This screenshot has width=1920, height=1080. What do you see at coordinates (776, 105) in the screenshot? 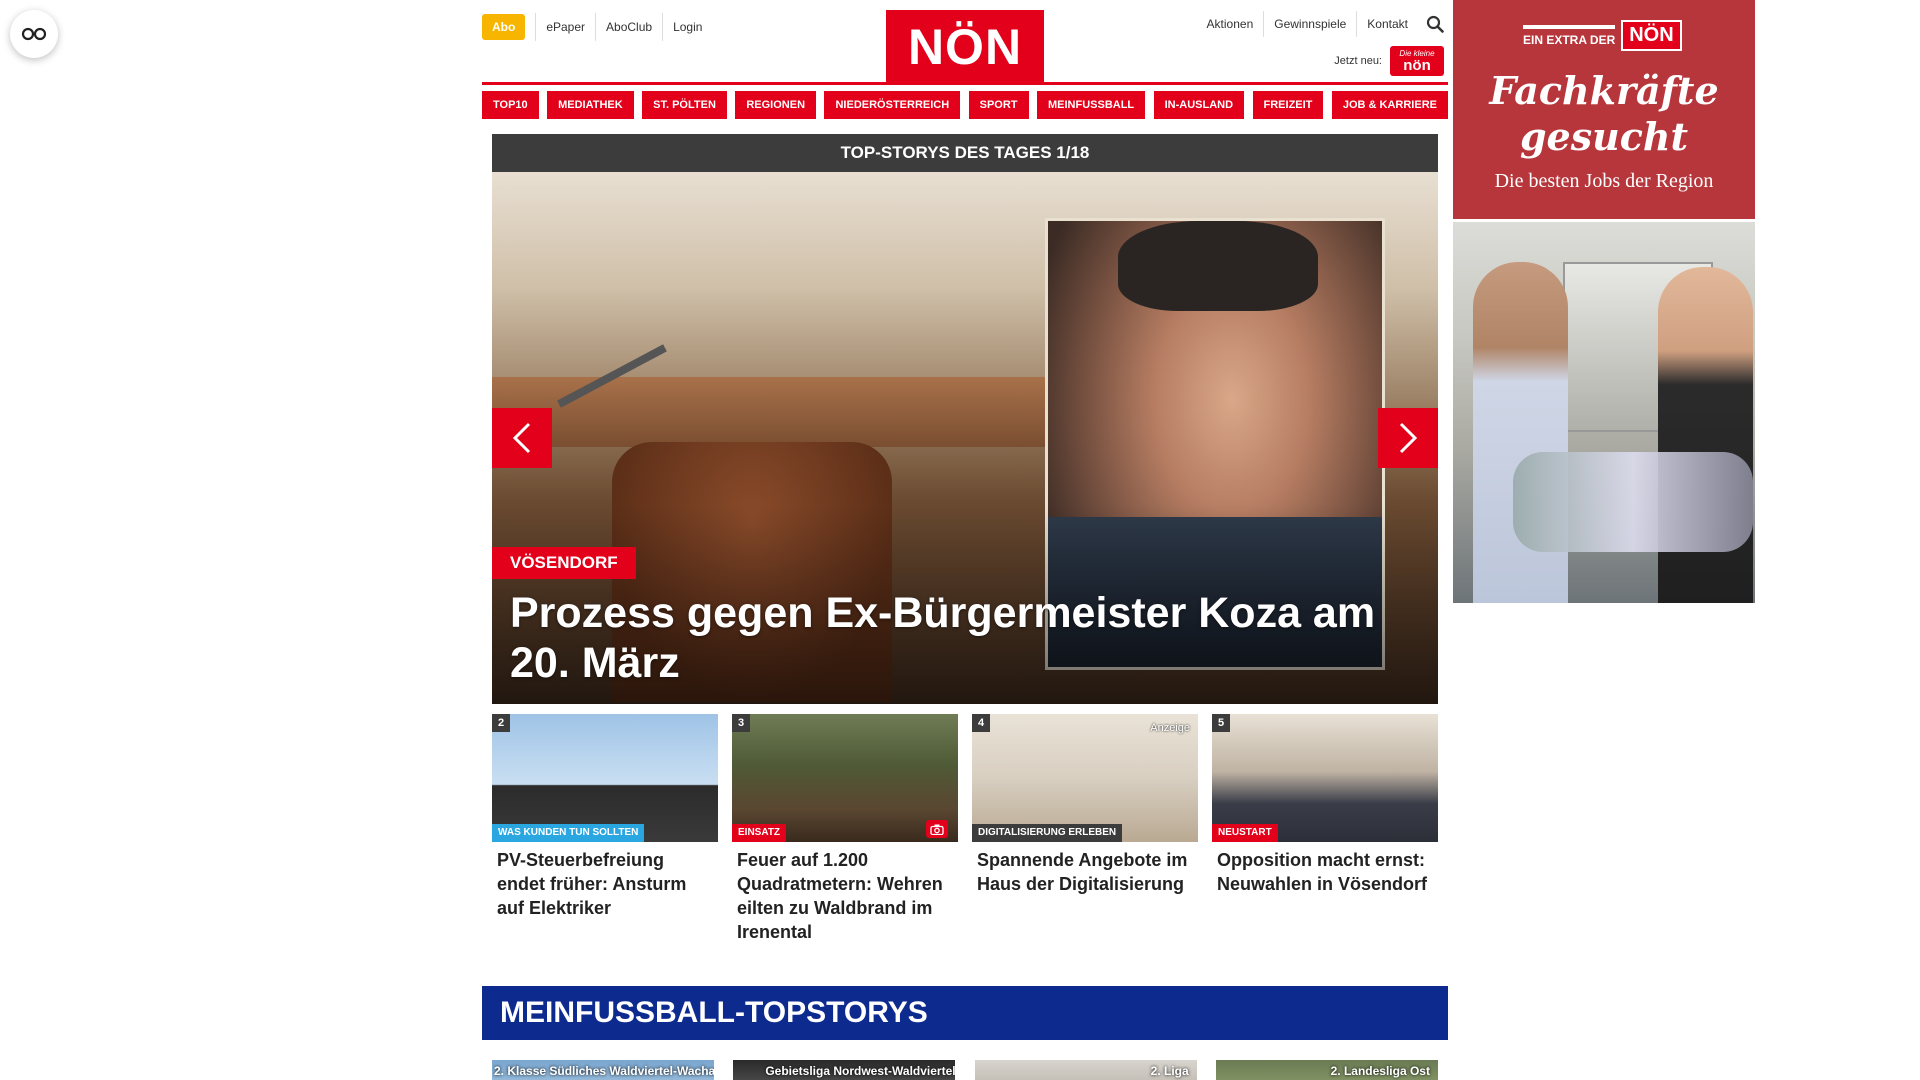
I see `nav-item-regionen: REGIONEN` at bounding box center [776, 105].